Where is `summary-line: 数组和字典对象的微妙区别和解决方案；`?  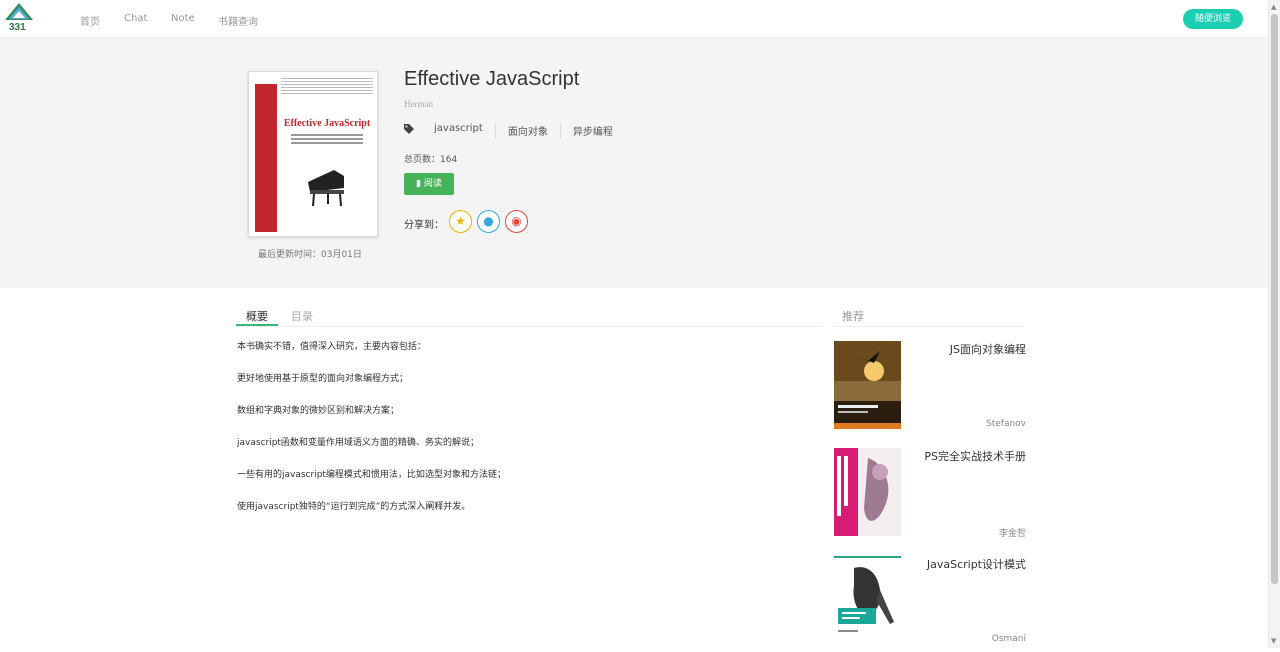 summary-line: 数组和字典对象的微妙区别和解决方案； is located at coordinates (318, 411).